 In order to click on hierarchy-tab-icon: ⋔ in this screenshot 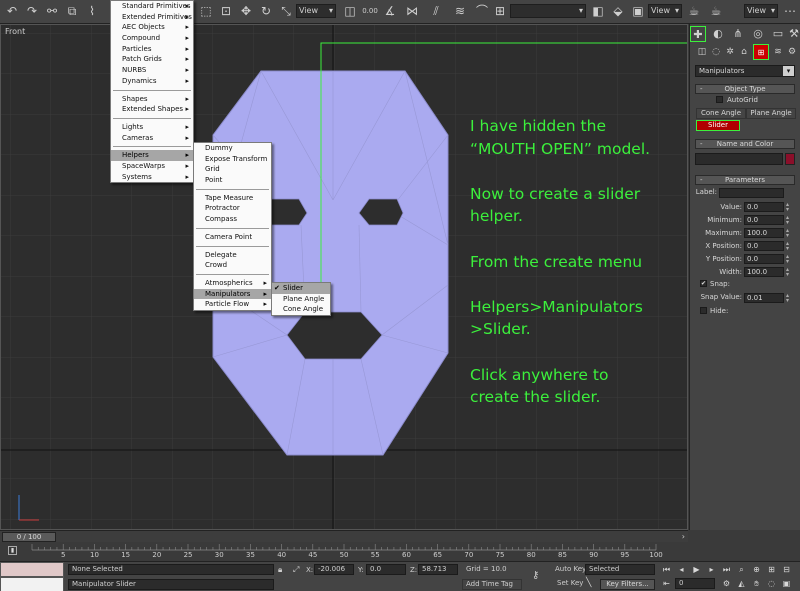, I will do `click(738, 34)`.